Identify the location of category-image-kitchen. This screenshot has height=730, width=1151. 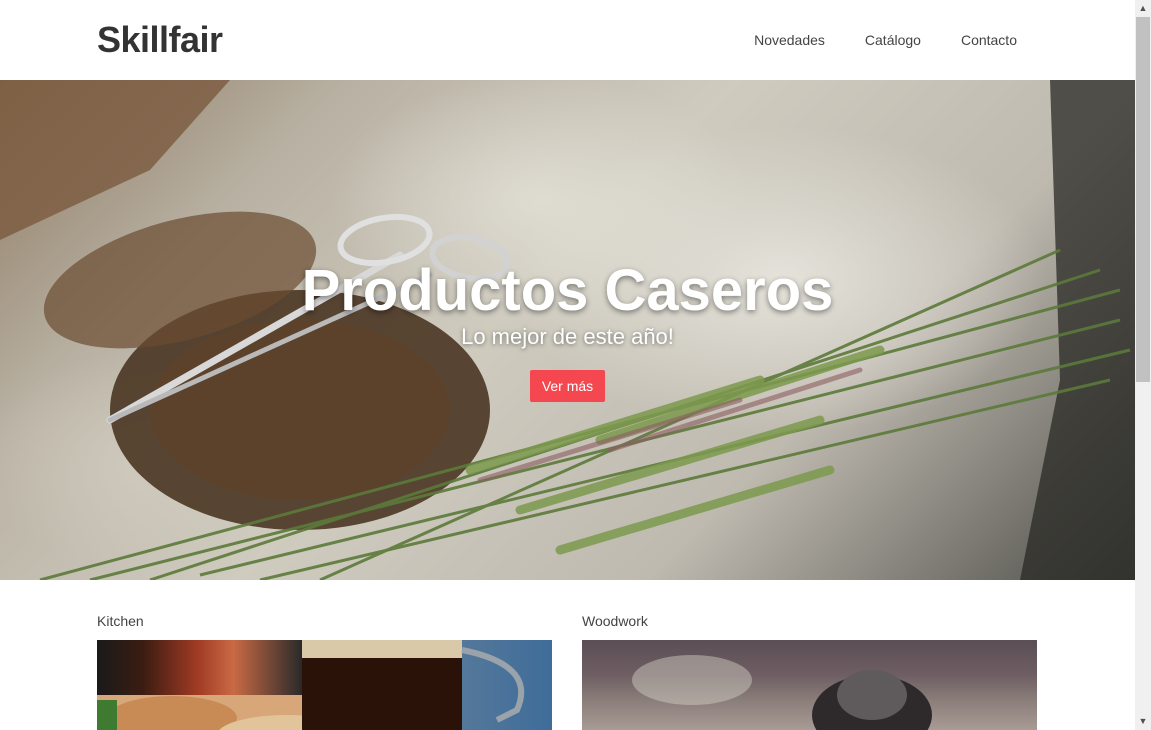
(324, 685).